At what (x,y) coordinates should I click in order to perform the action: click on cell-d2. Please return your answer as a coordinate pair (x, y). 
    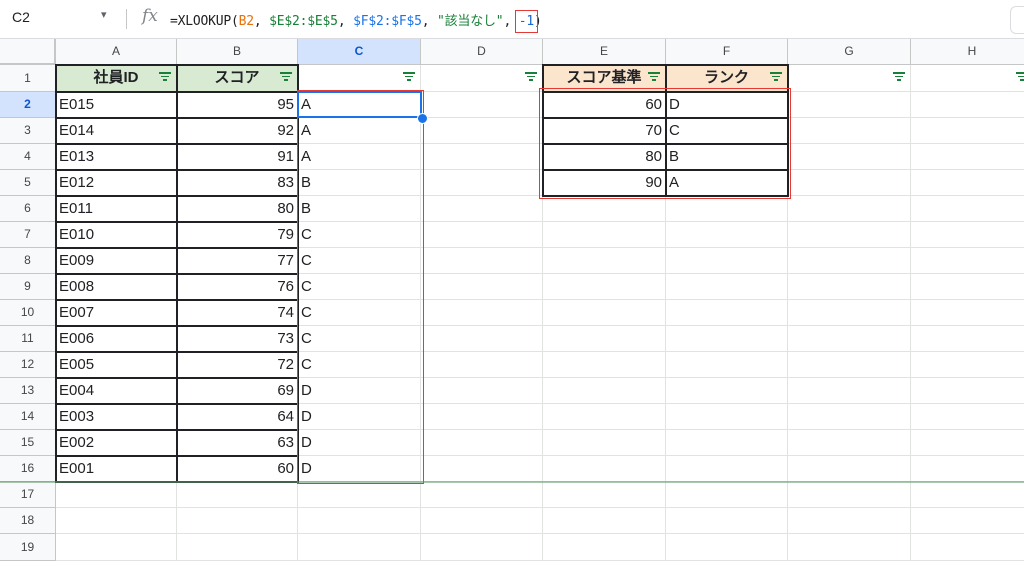
    Looking at the image, I should click on (482, 105).